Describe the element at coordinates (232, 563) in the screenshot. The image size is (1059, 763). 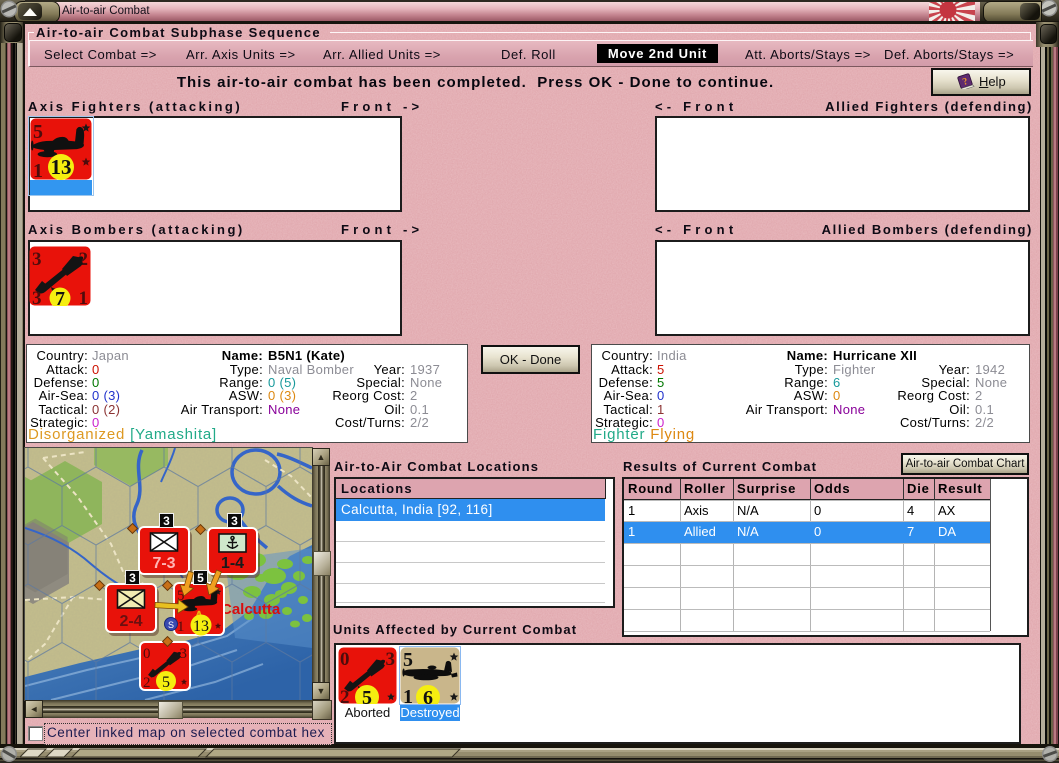
I see `svg-text: 1-4` at that location.